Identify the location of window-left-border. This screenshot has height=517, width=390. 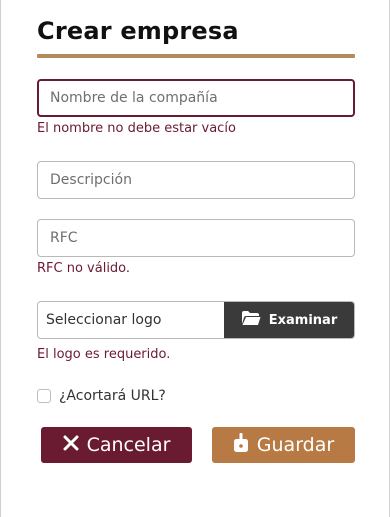
(0, 258).